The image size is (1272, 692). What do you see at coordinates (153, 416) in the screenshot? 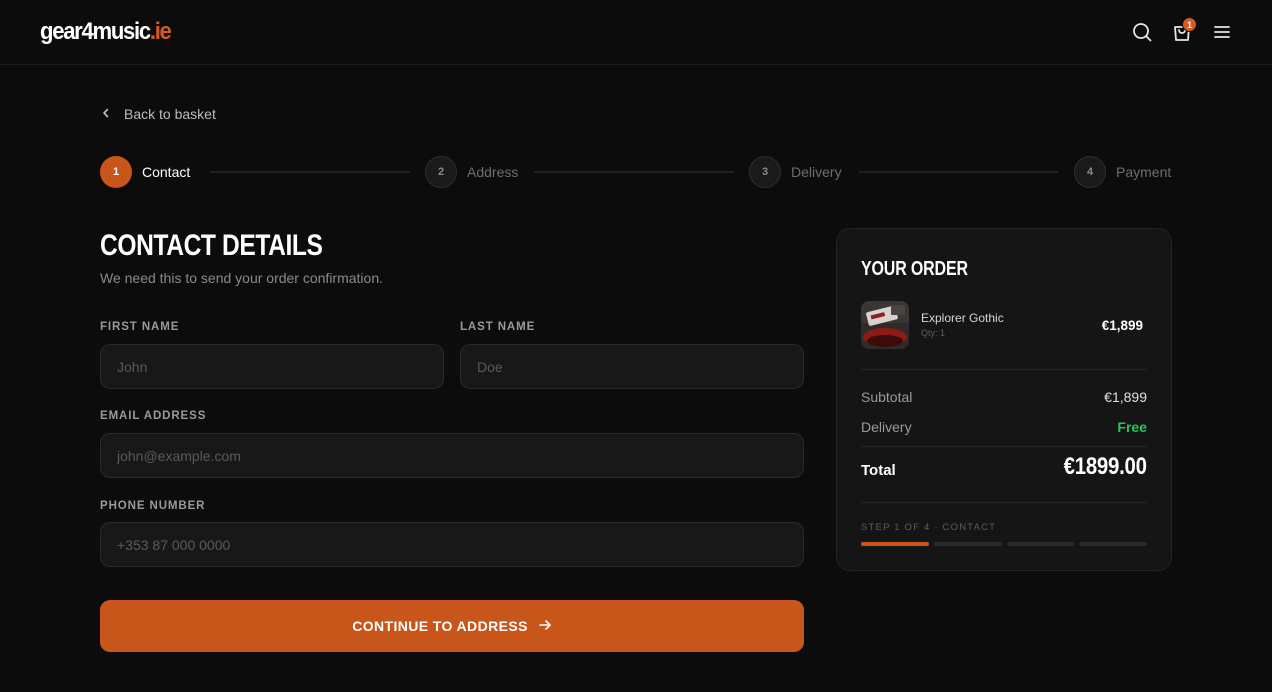
I see `email-label: EMAIL ADDRESS` at bounding box center [153, 416].